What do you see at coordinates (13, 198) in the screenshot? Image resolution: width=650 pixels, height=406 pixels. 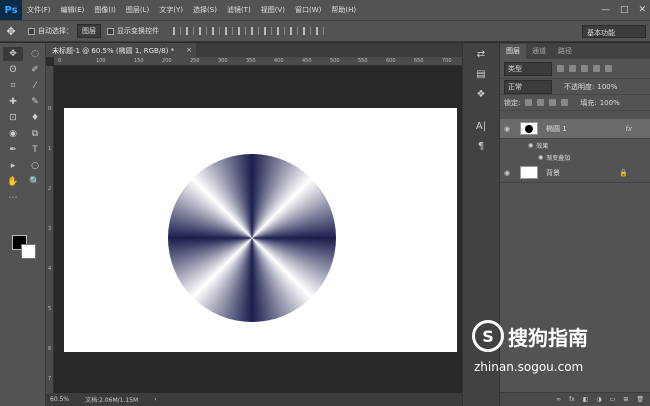 I see `more-tools-icon: ⋯` at bounding box center [13, 198].